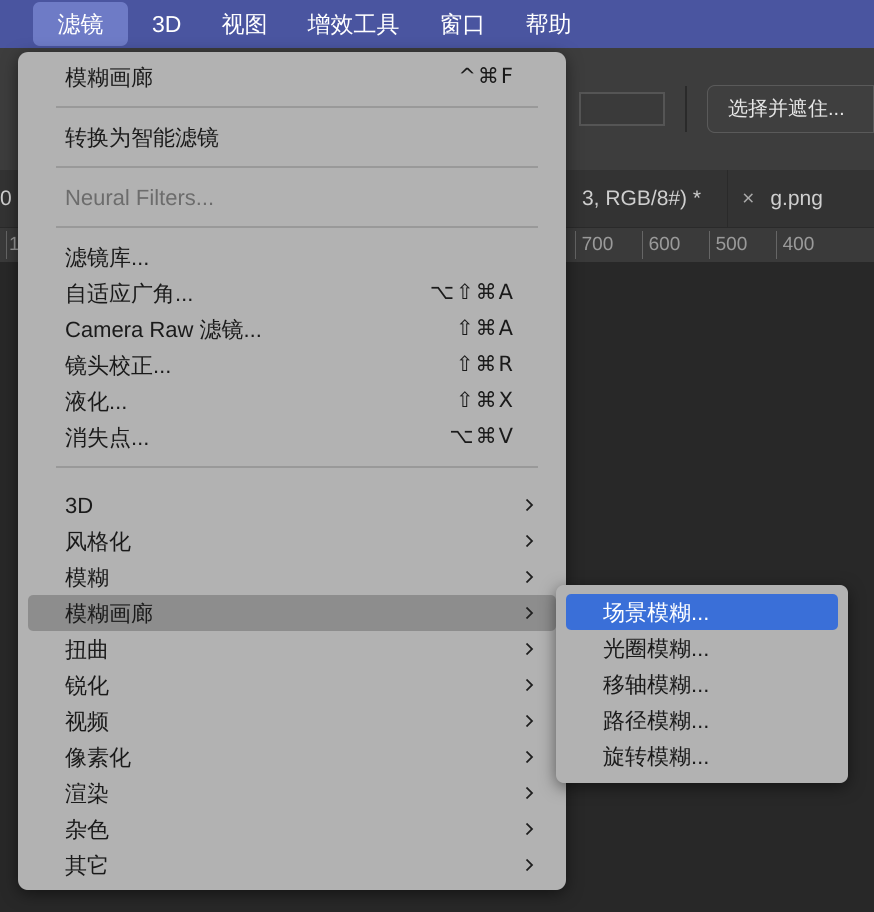 Image resolution: width=874 pixels, height=912 pixels. Describe the element at coordinates (292, 613) in the screenshot. I see `menu-item: 模糊画廊` at that location.